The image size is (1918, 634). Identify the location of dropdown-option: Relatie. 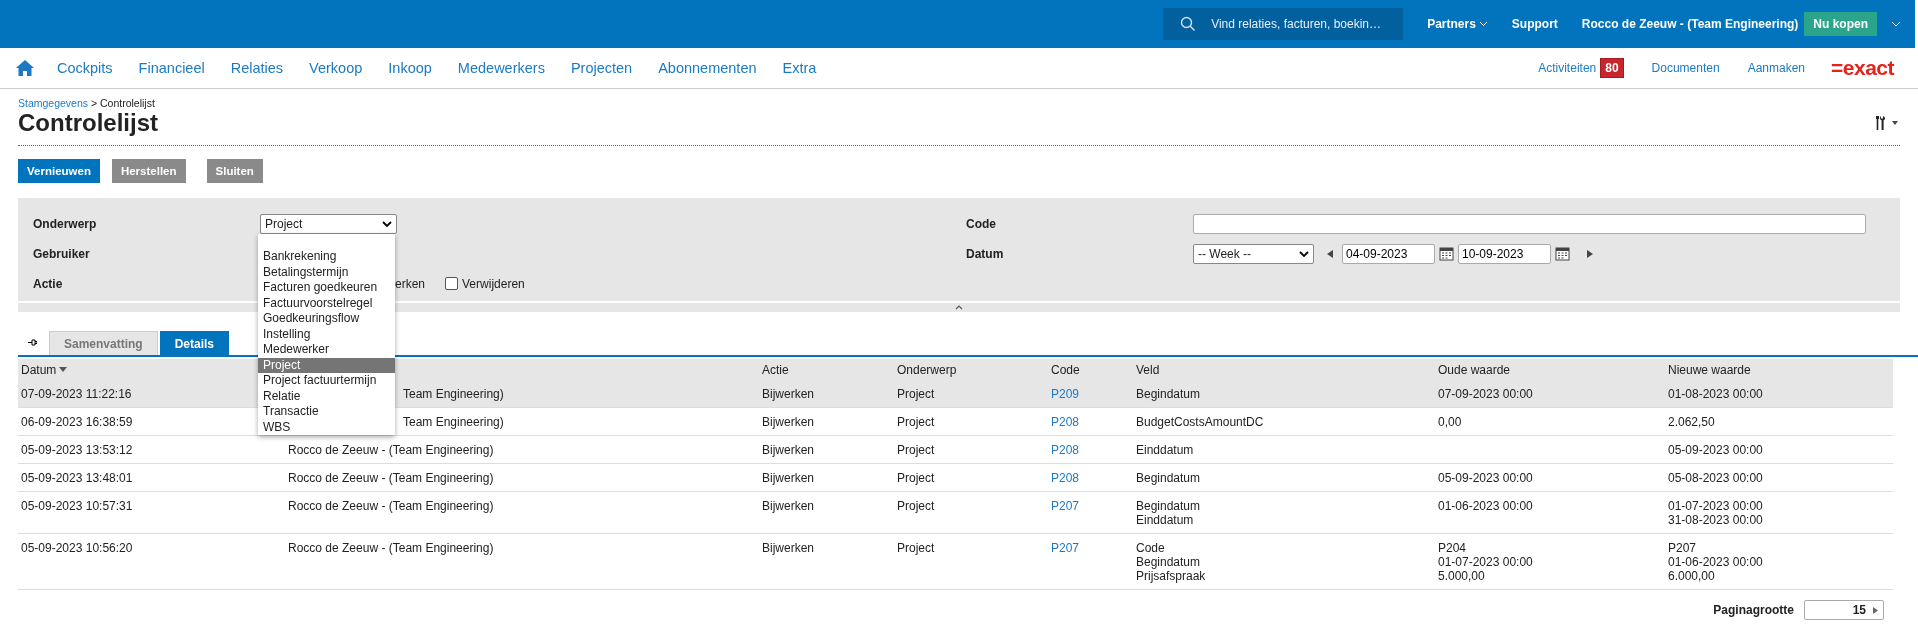
(326, 396).